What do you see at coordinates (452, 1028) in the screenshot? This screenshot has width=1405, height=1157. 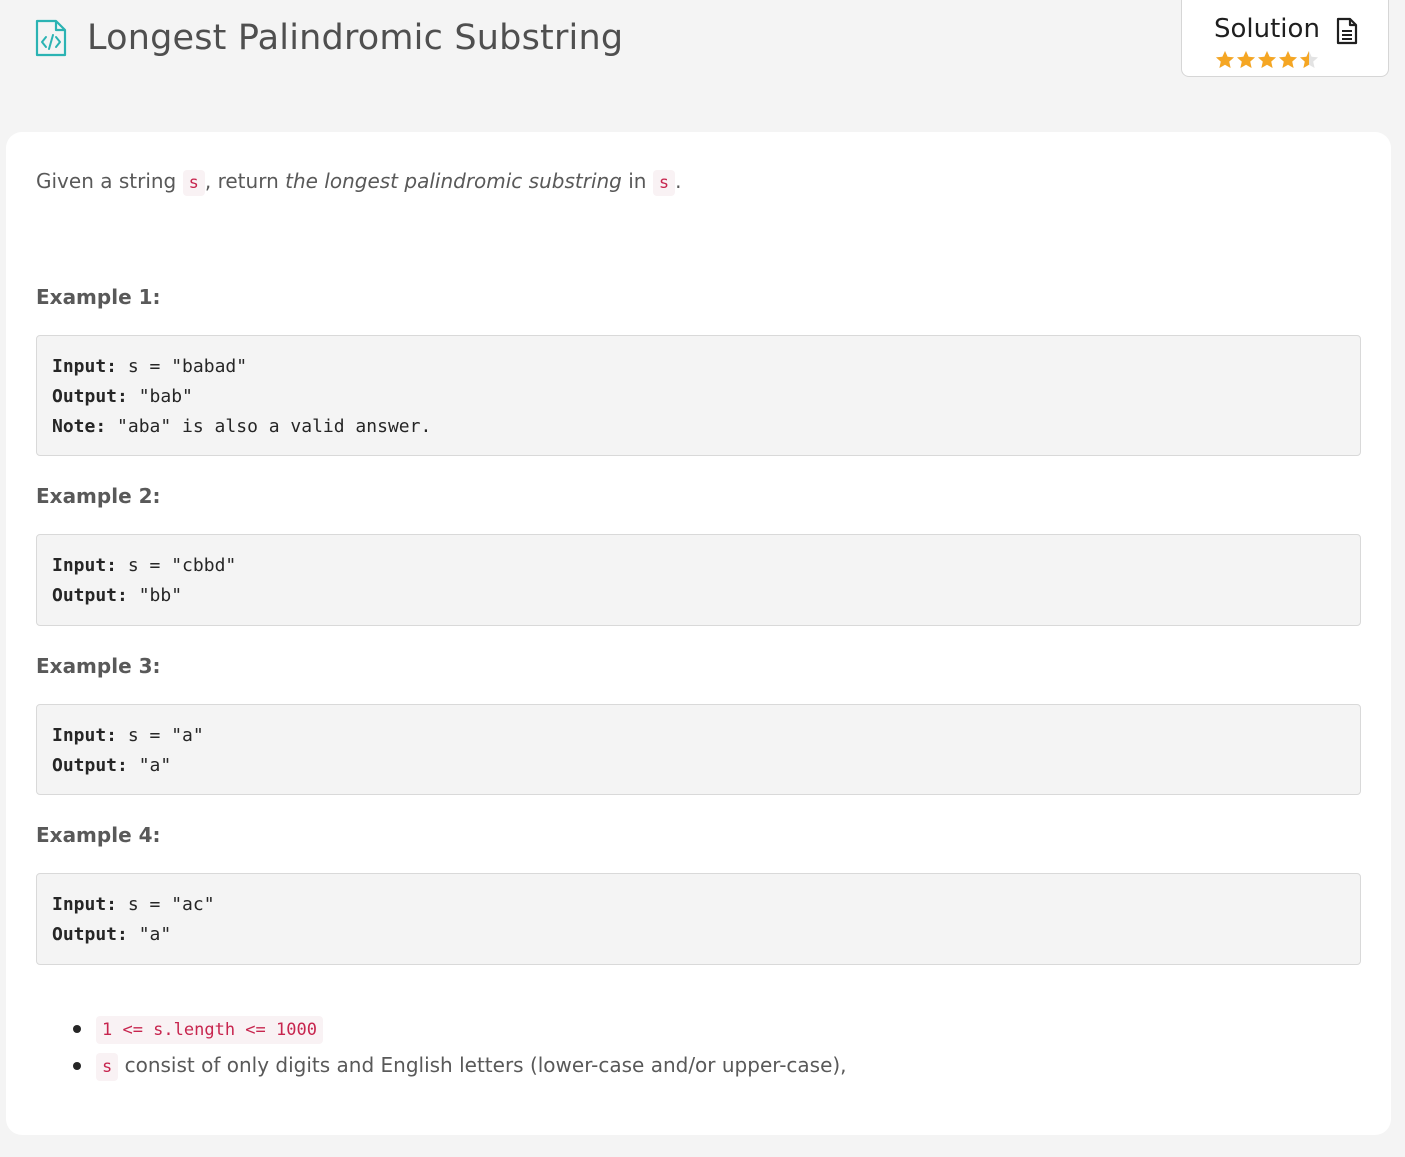 I see `constraint-item: 1 <= s.length <= 1000` at bounding box center [452, 1028].